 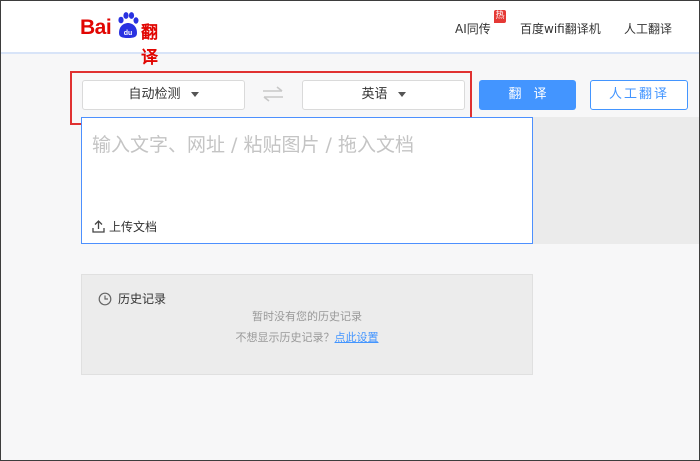 I want to click on history-panel: 历史记录 暂时没有您的历史记录 不想显示历史记录？点此设置, so click(x=307, y=324).